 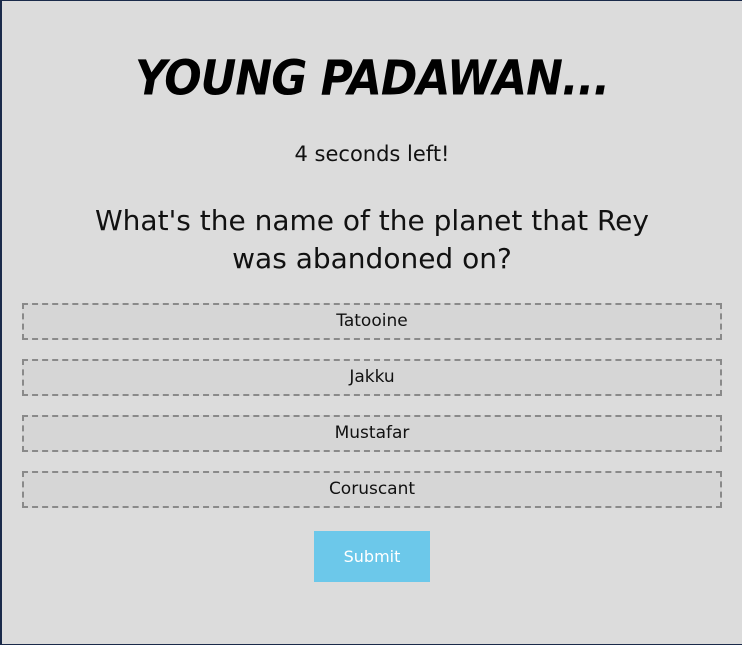 What do you see at coordinates (372, 433) in the screenshot?
I see `answer-option-mustafar: Mustafar` at bounding box center [372, 433].